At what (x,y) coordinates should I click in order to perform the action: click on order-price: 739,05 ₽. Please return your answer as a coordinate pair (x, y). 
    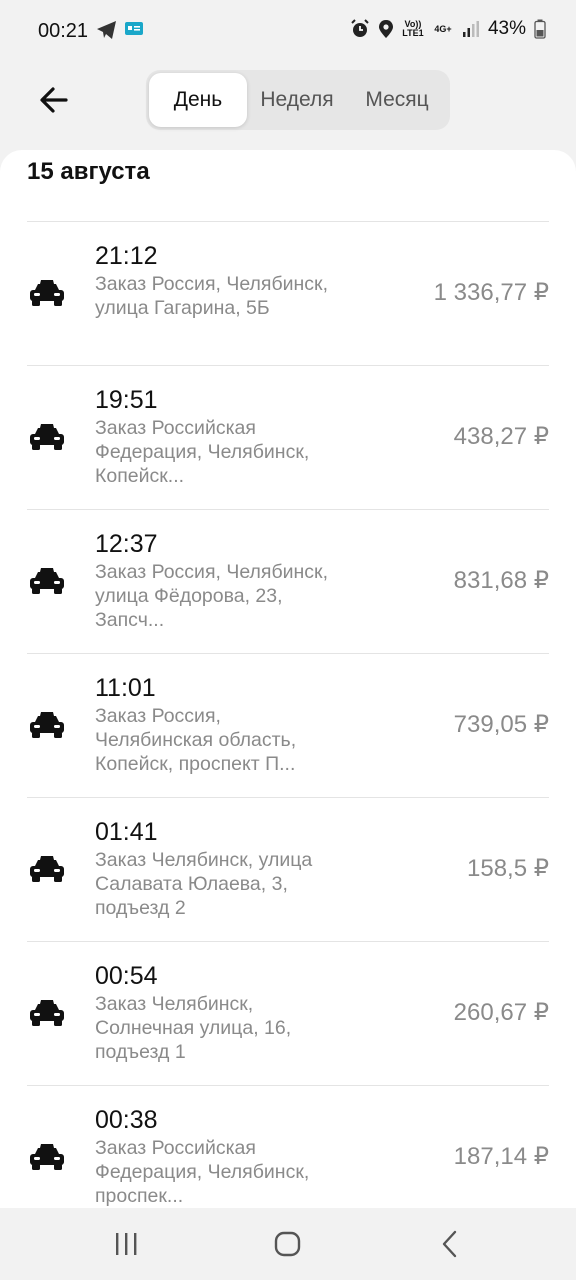
    Looking at the image, I should click on (501, 724).